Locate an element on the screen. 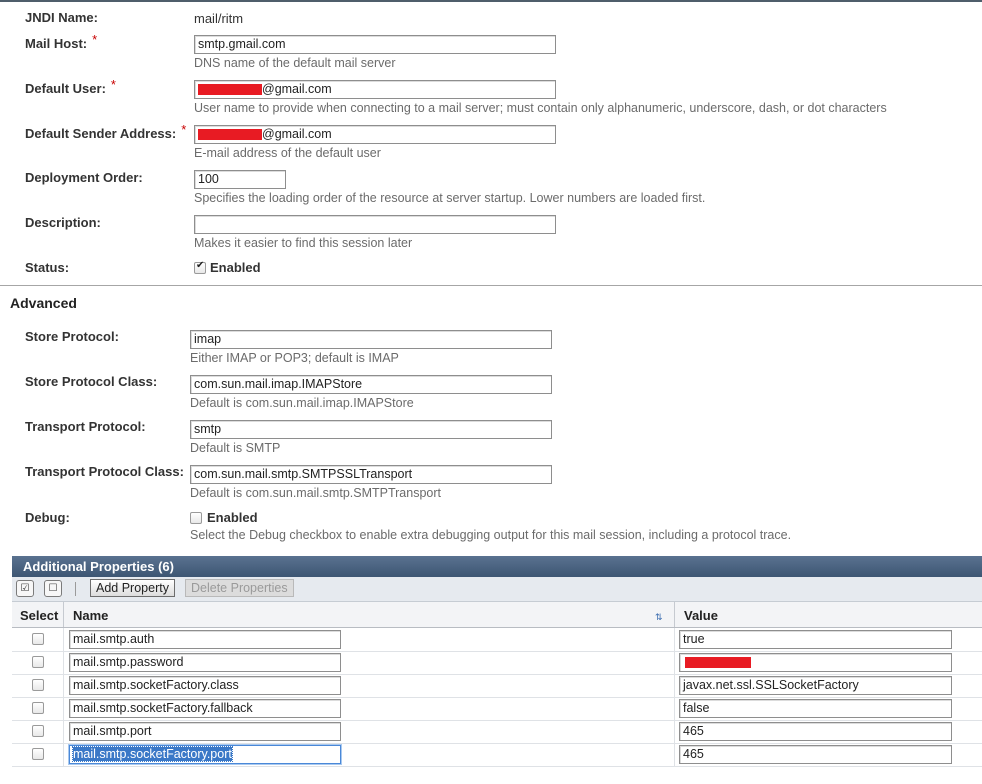 The image size is (982, 784). table-row: mail.smtp.password is located at coordinates (497, 663).